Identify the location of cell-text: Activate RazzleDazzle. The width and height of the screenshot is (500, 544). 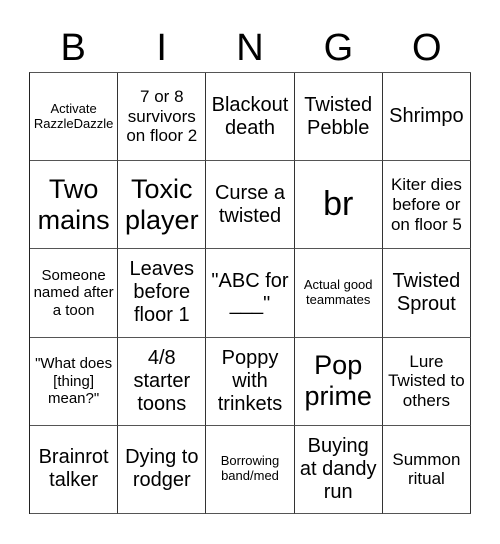
(73, 115).